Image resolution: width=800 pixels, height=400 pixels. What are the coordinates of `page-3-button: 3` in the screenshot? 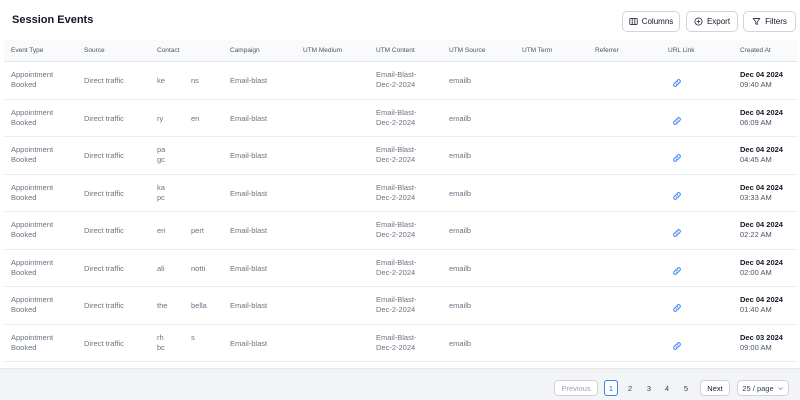 It's located at (649, 388).